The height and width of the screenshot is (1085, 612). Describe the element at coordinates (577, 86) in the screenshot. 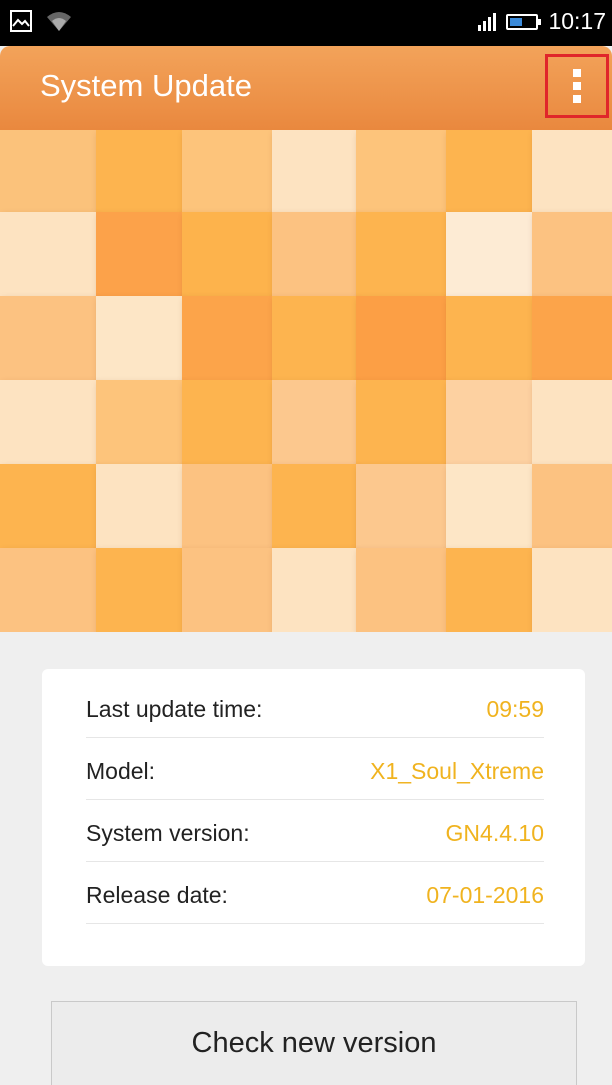

I see `more-options-button` at that location.